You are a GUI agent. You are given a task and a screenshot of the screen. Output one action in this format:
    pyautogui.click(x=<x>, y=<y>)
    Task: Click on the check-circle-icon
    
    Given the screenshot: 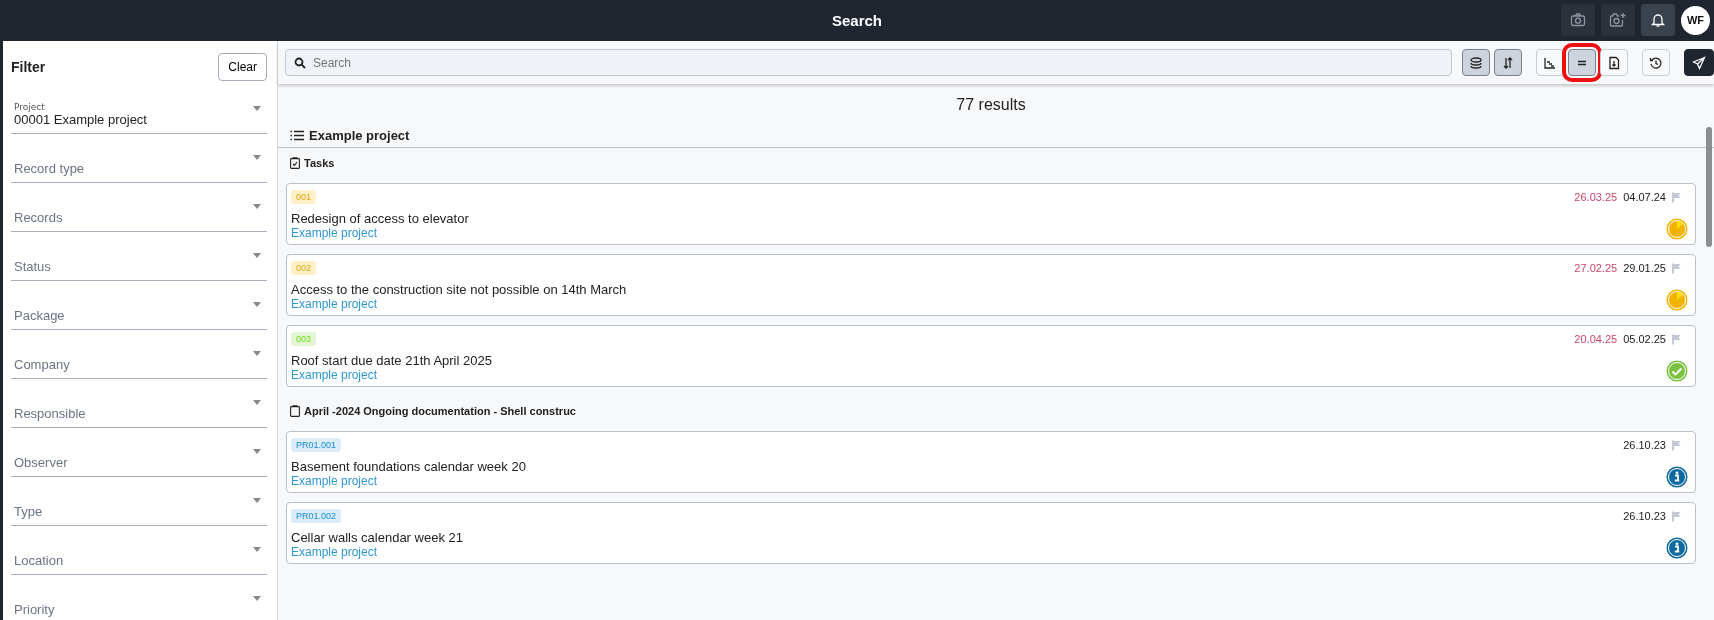 What is the action you would take?
    pyautogui.click(x=1677, y=371)
    